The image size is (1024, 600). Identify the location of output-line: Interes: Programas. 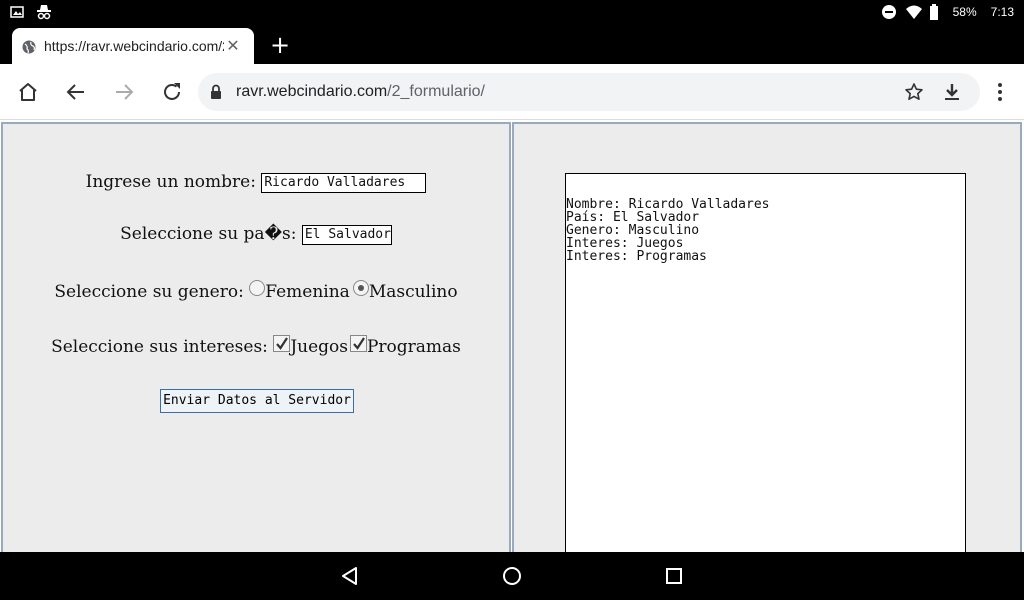
(636, 256).